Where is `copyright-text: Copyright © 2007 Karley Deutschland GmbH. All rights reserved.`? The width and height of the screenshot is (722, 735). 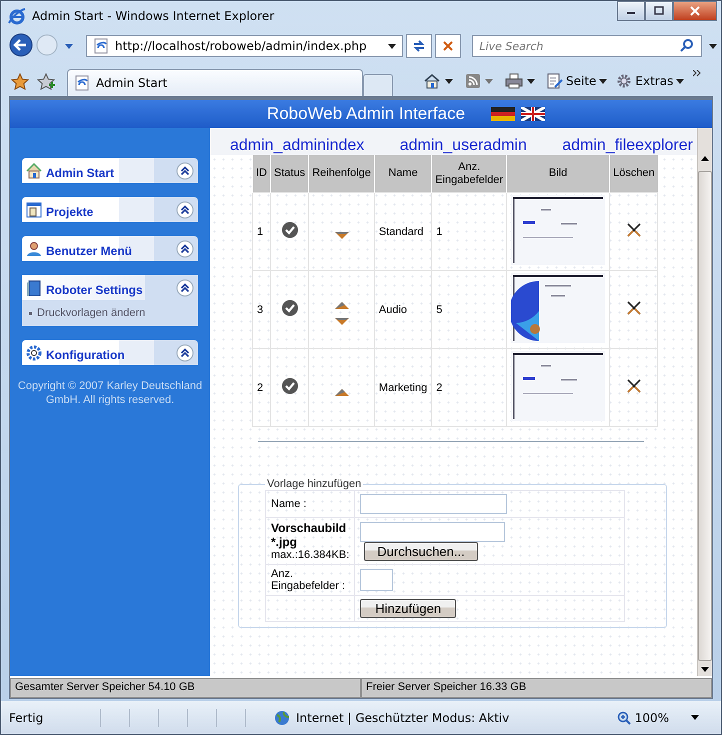 copyright-text: Copyright © 2007 Karley Deutschland GmbH. All rights reserved. is located at coordinates (110, 393).